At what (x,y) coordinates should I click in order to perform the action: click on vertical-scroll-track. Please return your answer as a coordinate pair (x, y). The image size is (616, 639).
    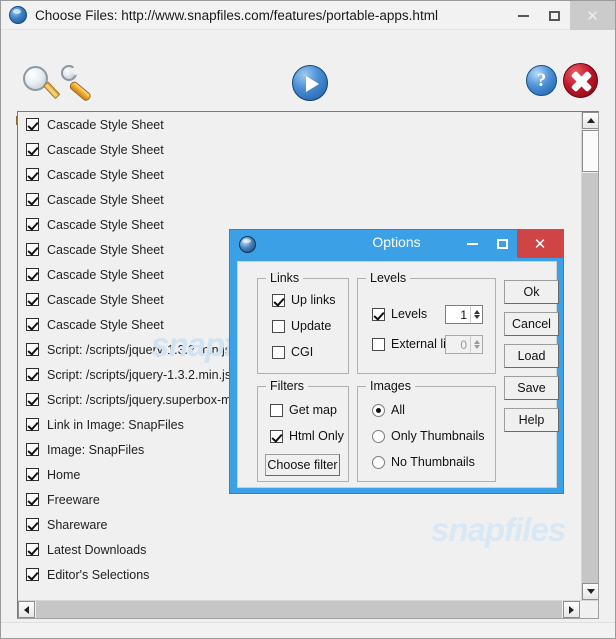
    Looking at the image, I should click on (590, 378).